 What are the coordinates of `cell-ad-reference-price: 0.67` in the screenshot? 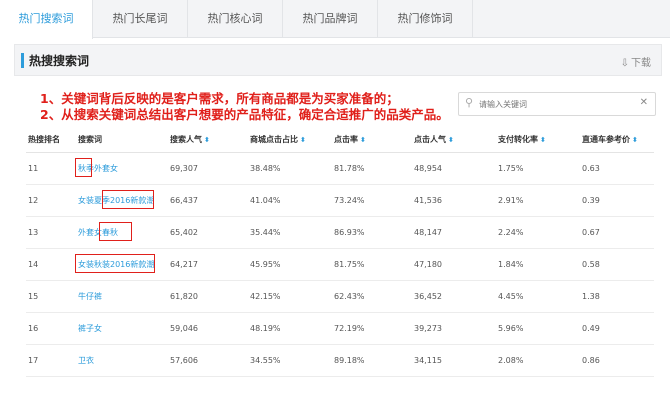 It's located at (617, 232).